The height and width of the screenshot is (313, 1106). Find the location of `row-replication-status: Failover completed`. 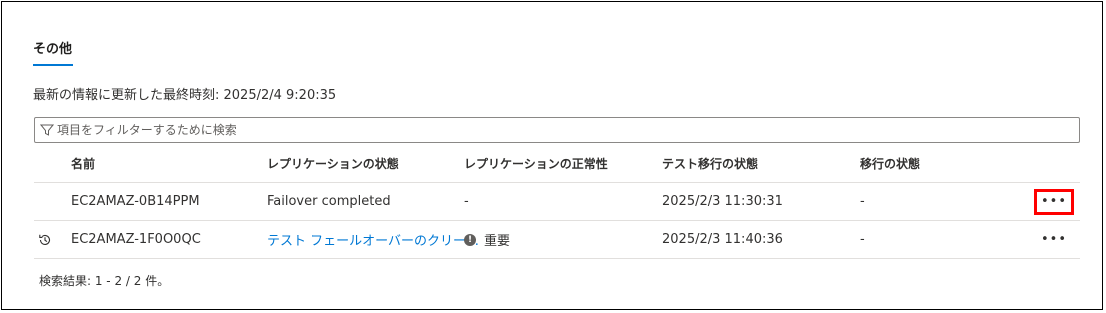

row-replication-status: Failover completed is located at coordinates (329, 201).